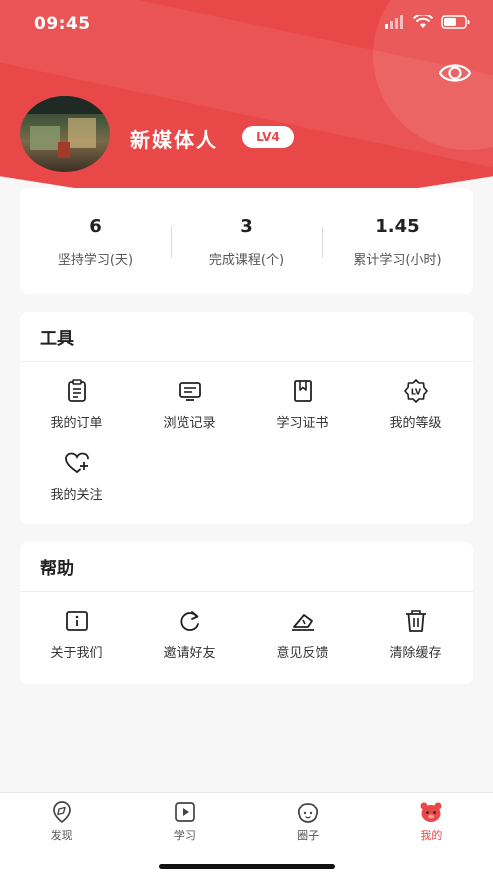  I want to click on play-icon, so click(185, 812).